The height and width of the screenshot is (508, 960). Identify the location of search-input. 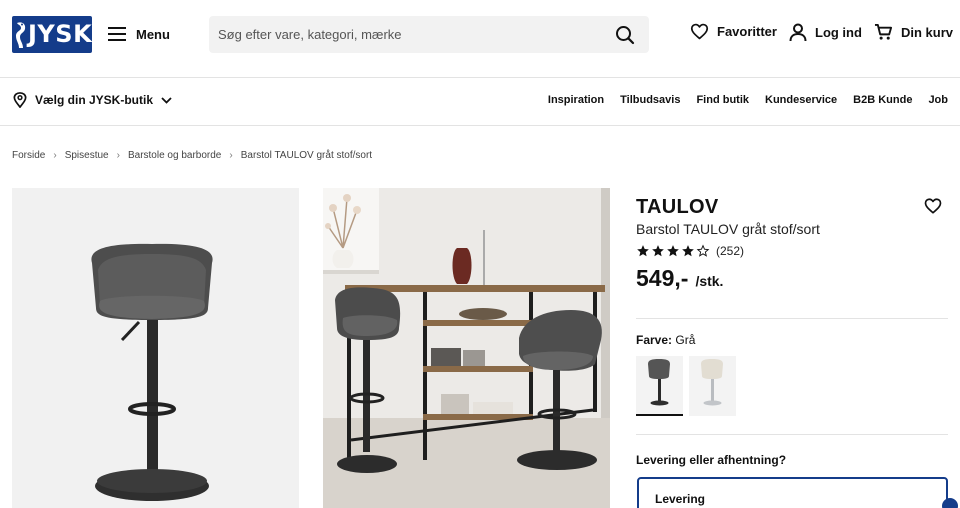
(408, 34).